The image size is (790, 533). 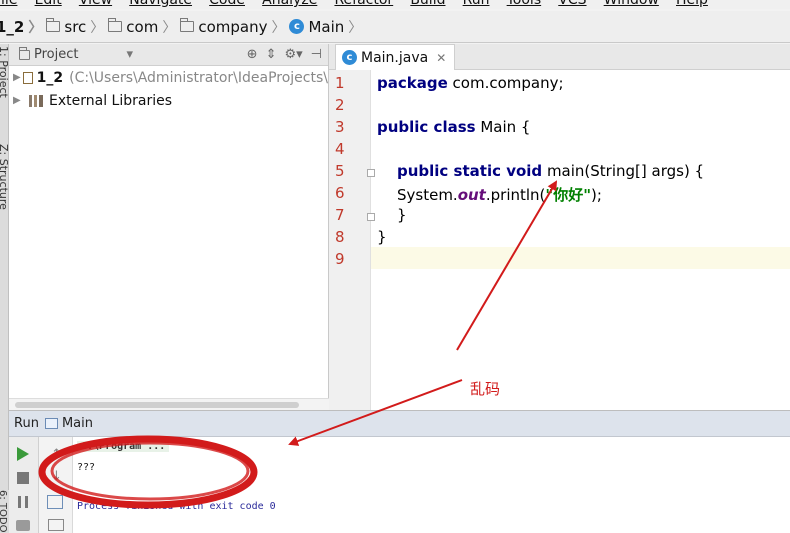 What do you see at coordinates (56, 454) in the screenshot?
I see `arrow-up-icon: ↑` at bounding box center [56, 454].